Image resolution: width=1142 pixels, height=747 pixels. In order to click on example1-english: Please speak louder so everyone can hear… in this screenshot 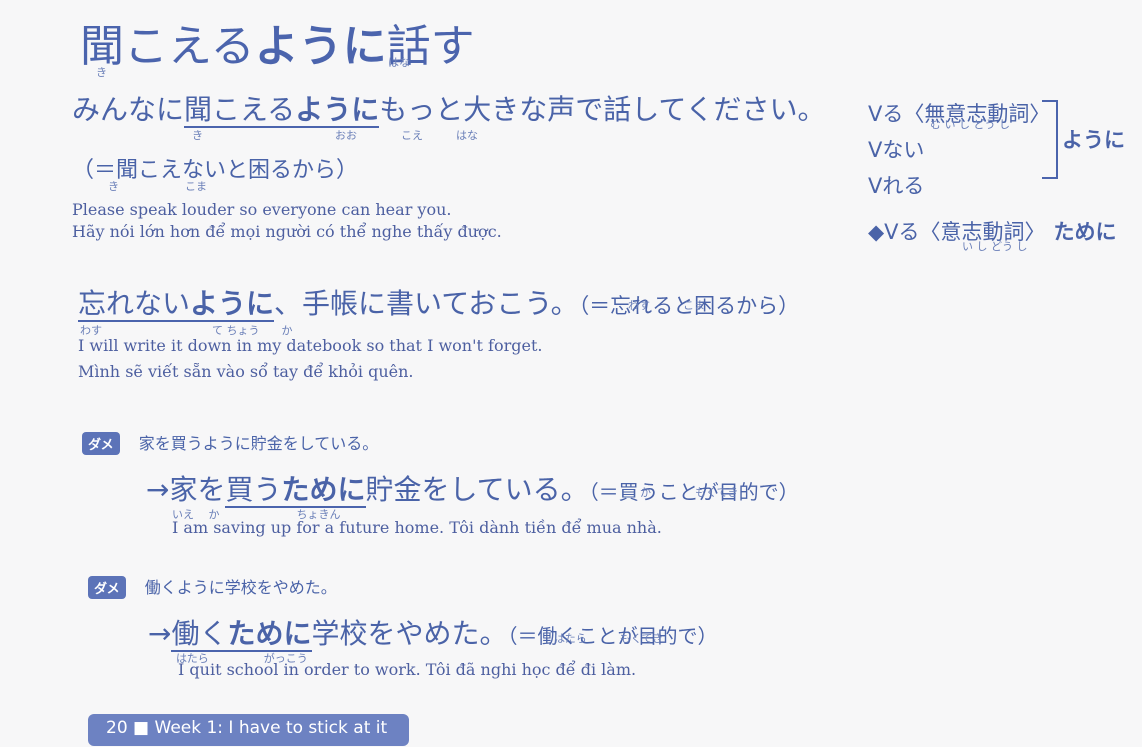, I will do `click(262, 209)`.